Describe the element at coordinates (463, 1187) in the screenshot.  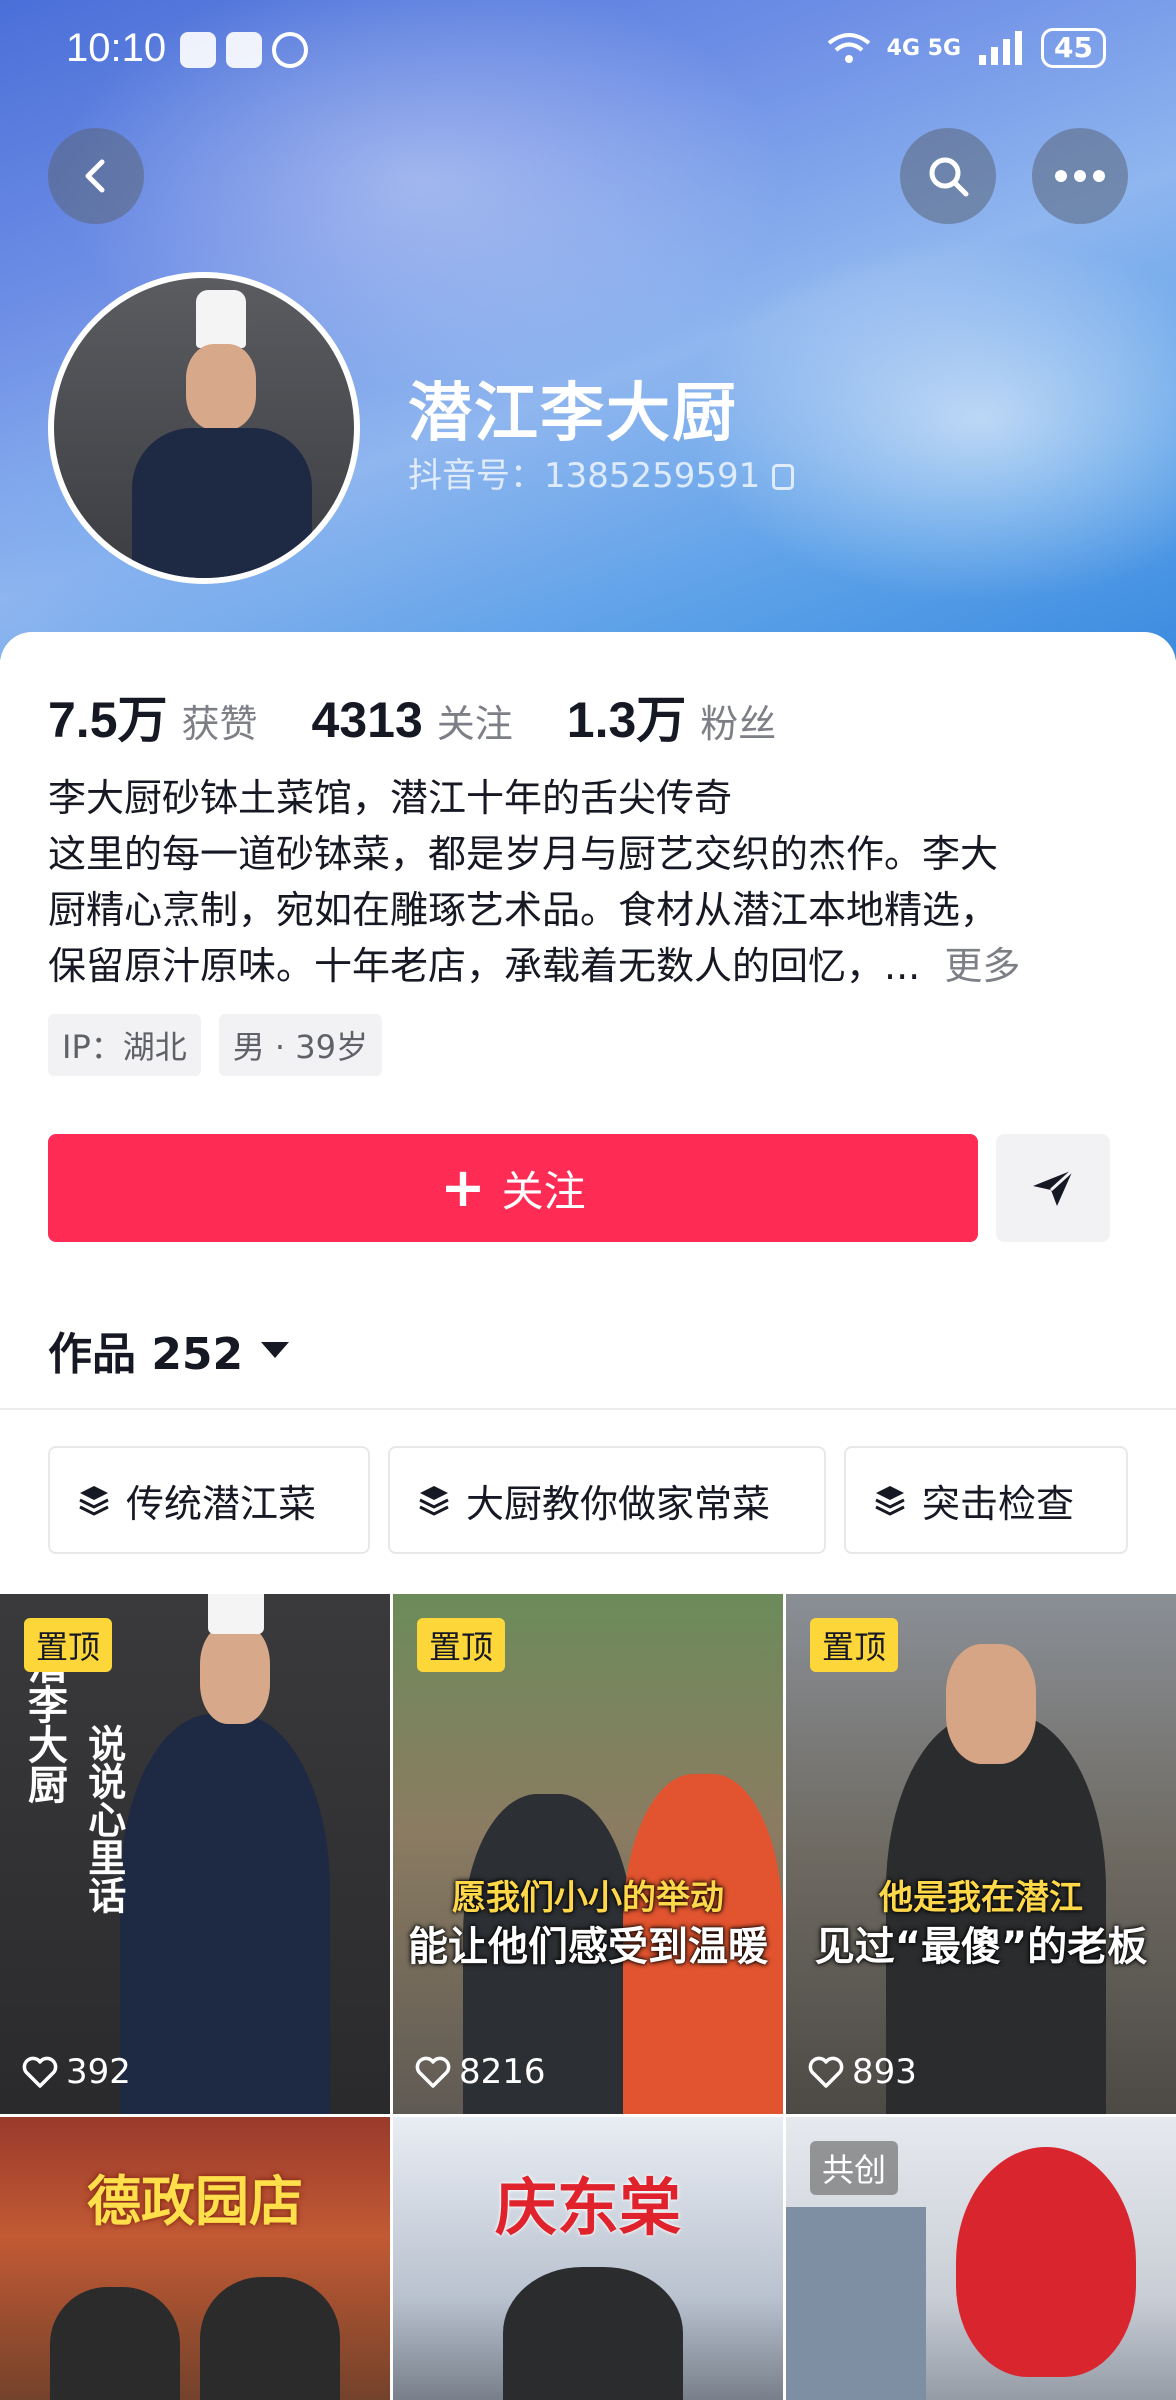
I see `plus-icon: +` at that location.